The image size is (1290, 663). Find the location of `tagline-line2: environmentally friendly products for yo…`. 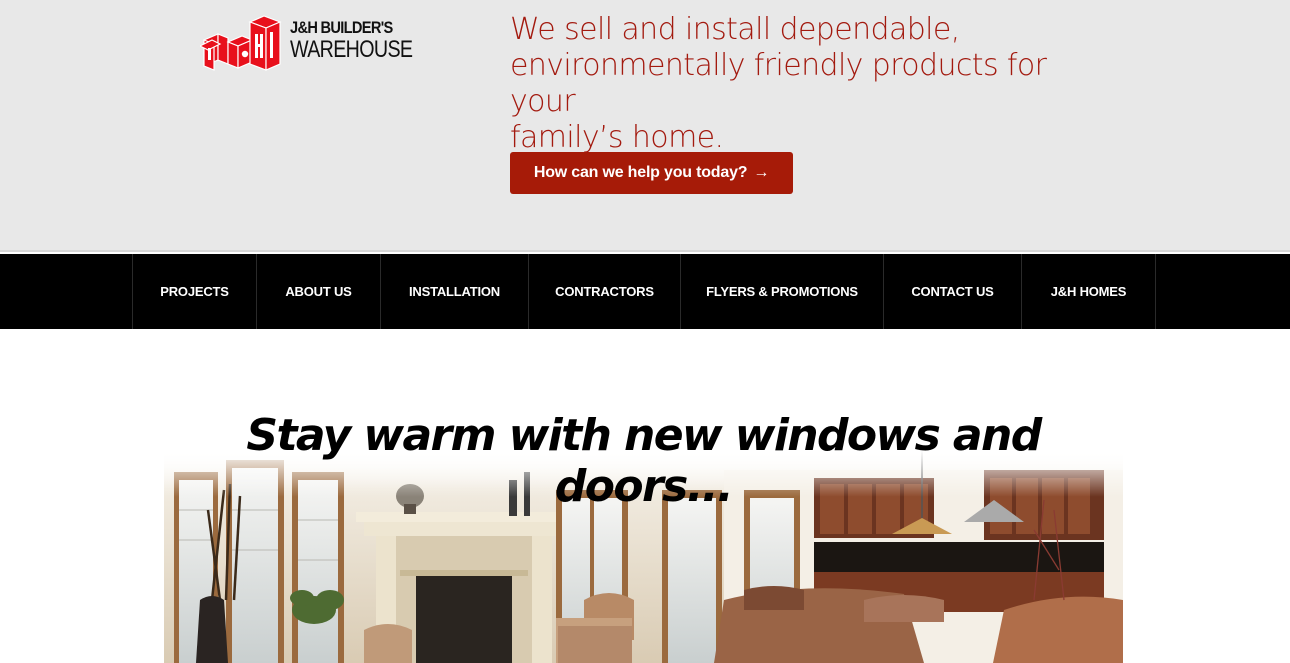

tagline-line2: environmentally friendly products for yo… is located at coordinates (778, 83).